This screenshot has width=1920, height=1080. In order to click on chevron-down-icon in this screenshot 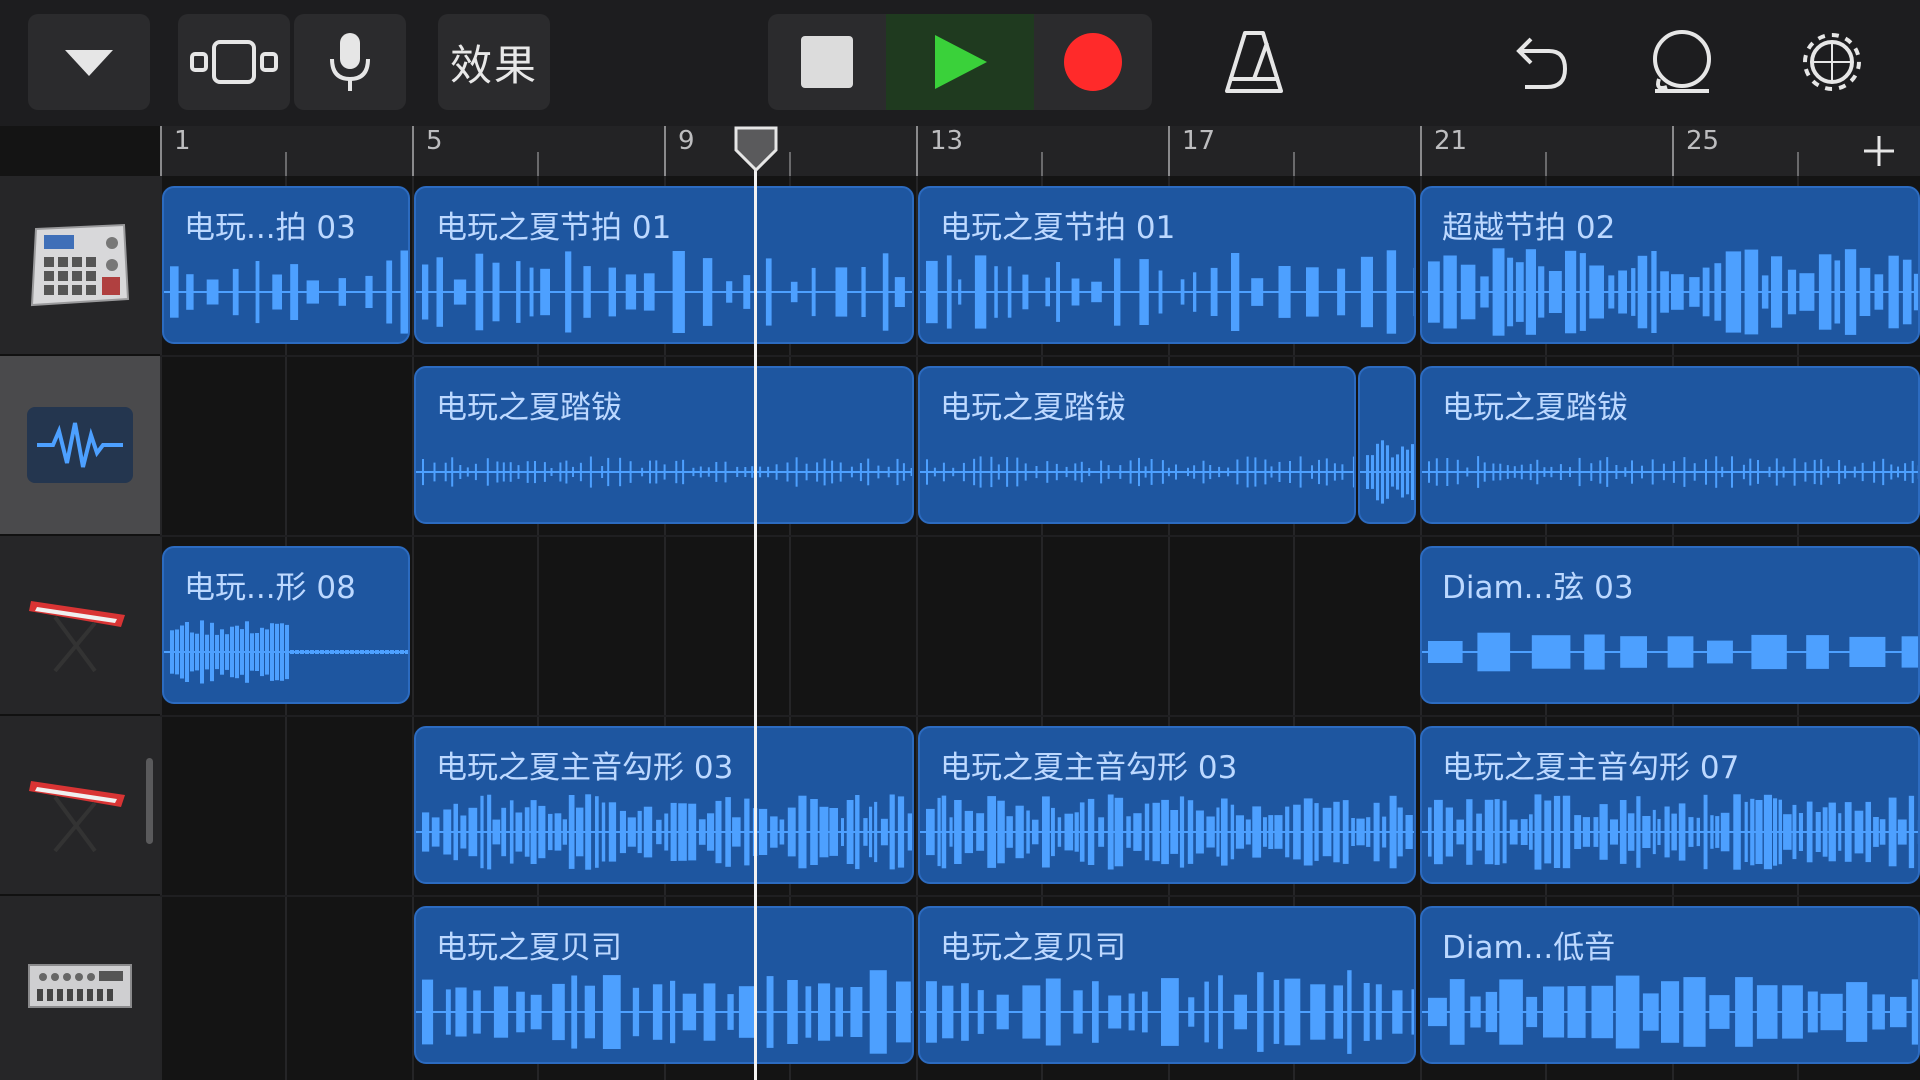, I will do `click(89, 63)`.